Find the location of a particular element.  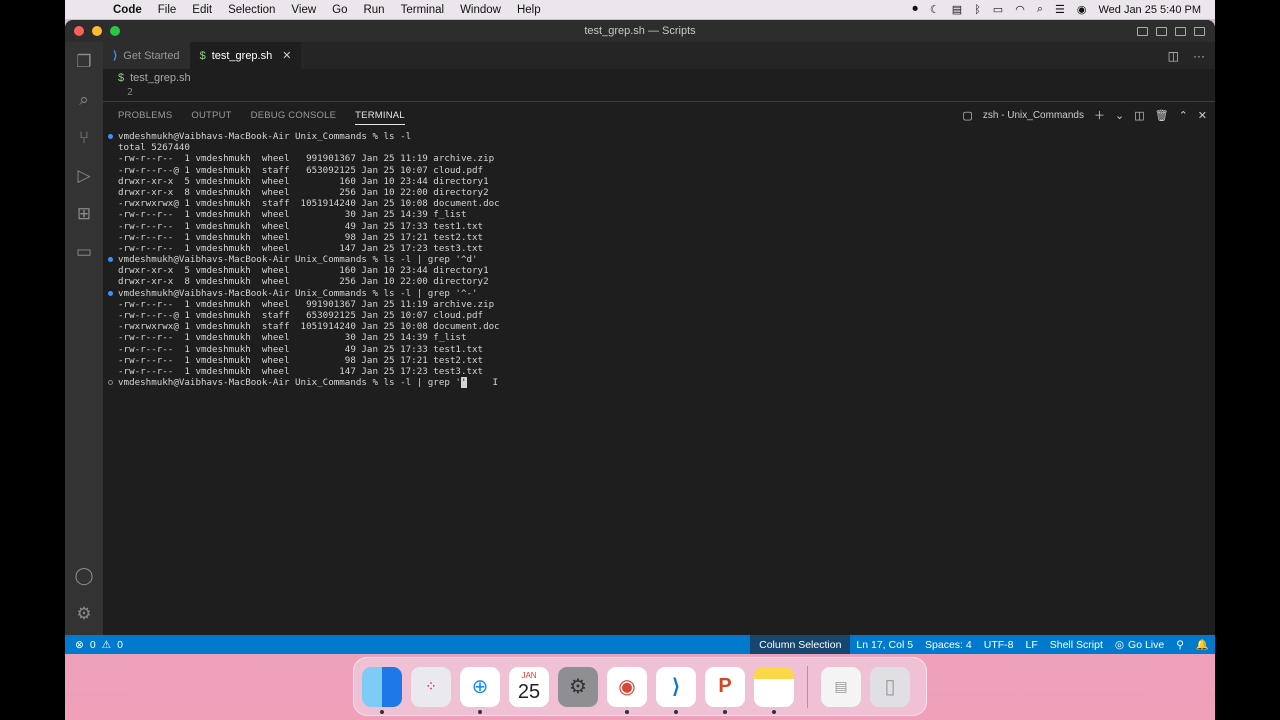

cursor-position: Ln 17, Col 5 is located at coordinates (884, 644).